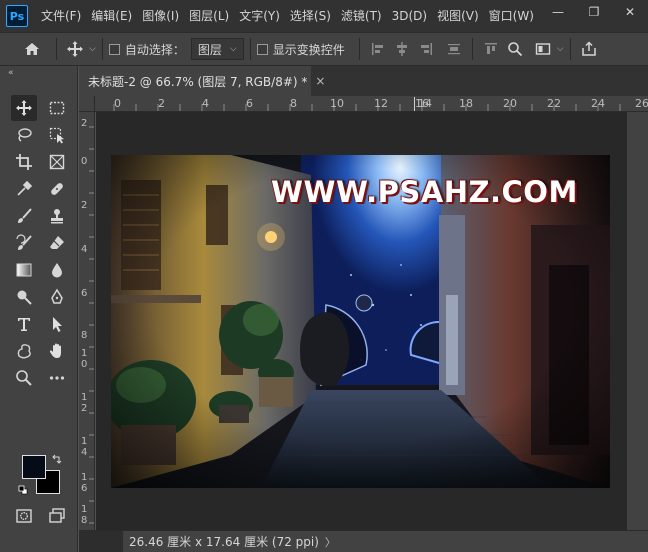 This screenshot has height=552, width=648. What do you see at coordinates (361, 16) in the screenshot?
I see `menu-filter: 滤镜(T)` at bounding box center [361, 16].